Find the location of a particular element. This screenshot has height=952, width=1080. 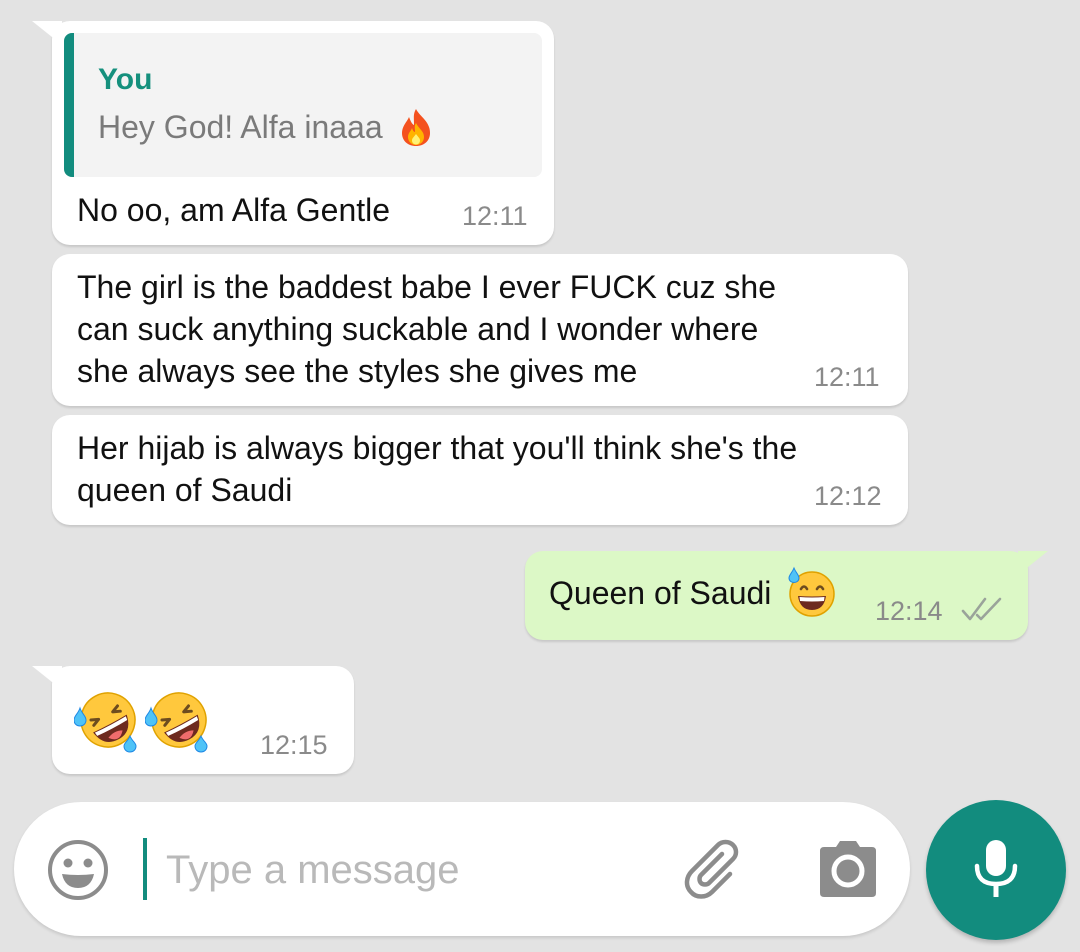

camera-icon is located at coordinates (848, 869).